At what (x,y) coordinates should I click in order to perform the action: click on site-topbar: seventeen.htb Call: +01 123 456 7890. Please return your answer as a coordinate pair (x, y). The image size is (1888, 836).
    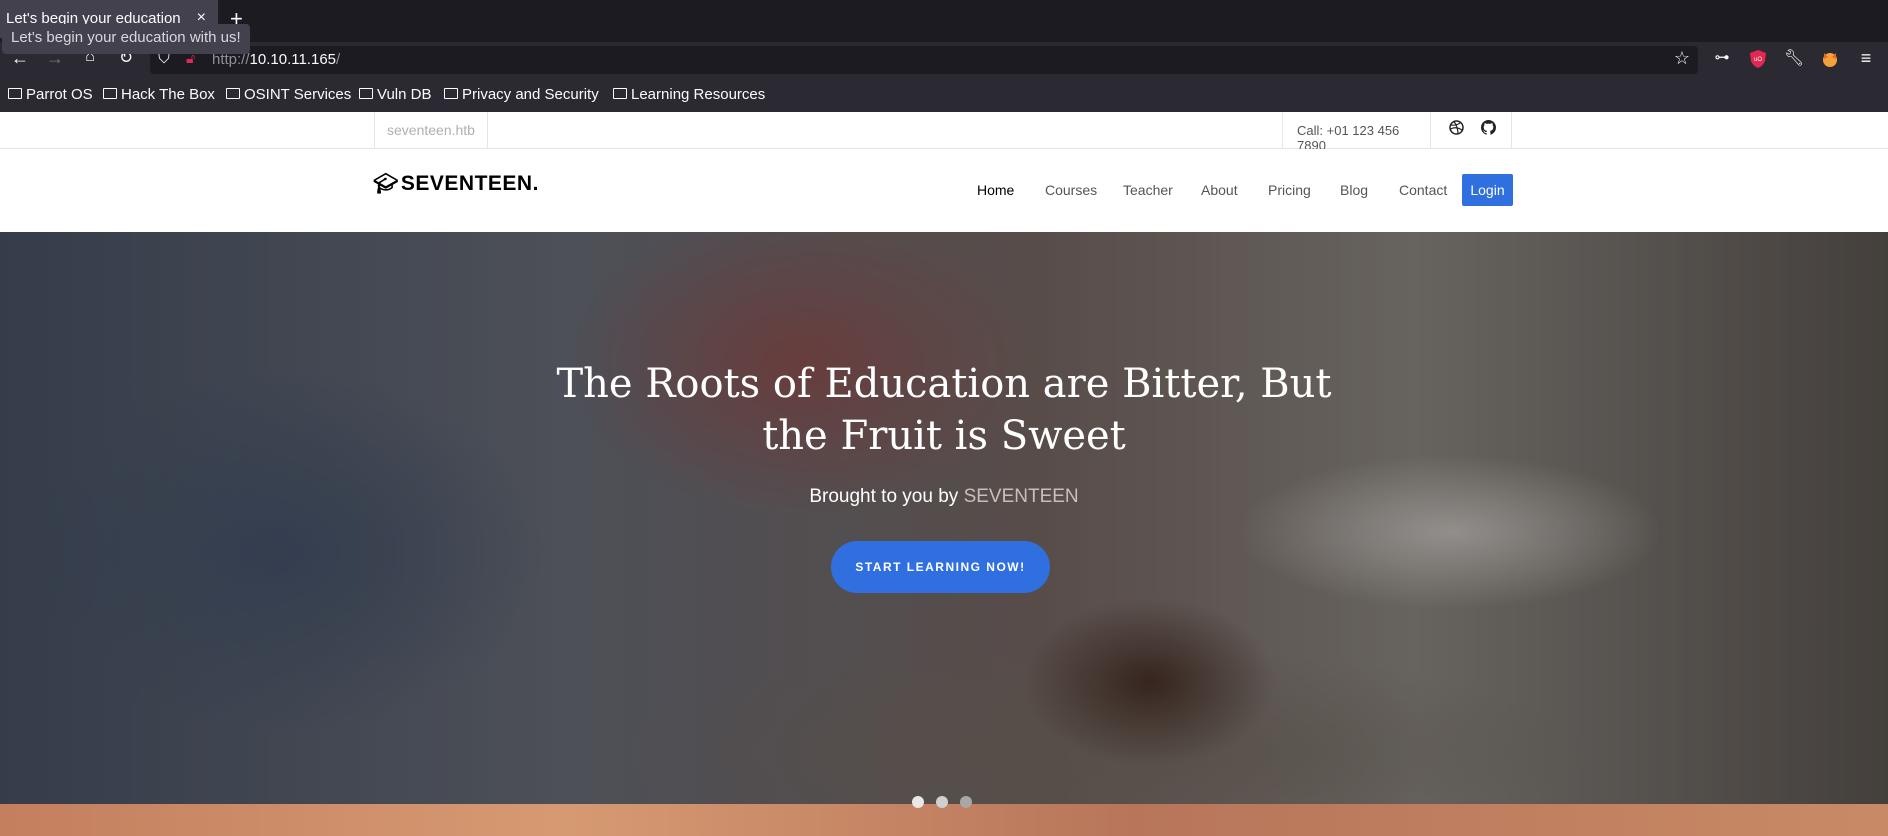
    Looking at the image, I should click on (944, 132).